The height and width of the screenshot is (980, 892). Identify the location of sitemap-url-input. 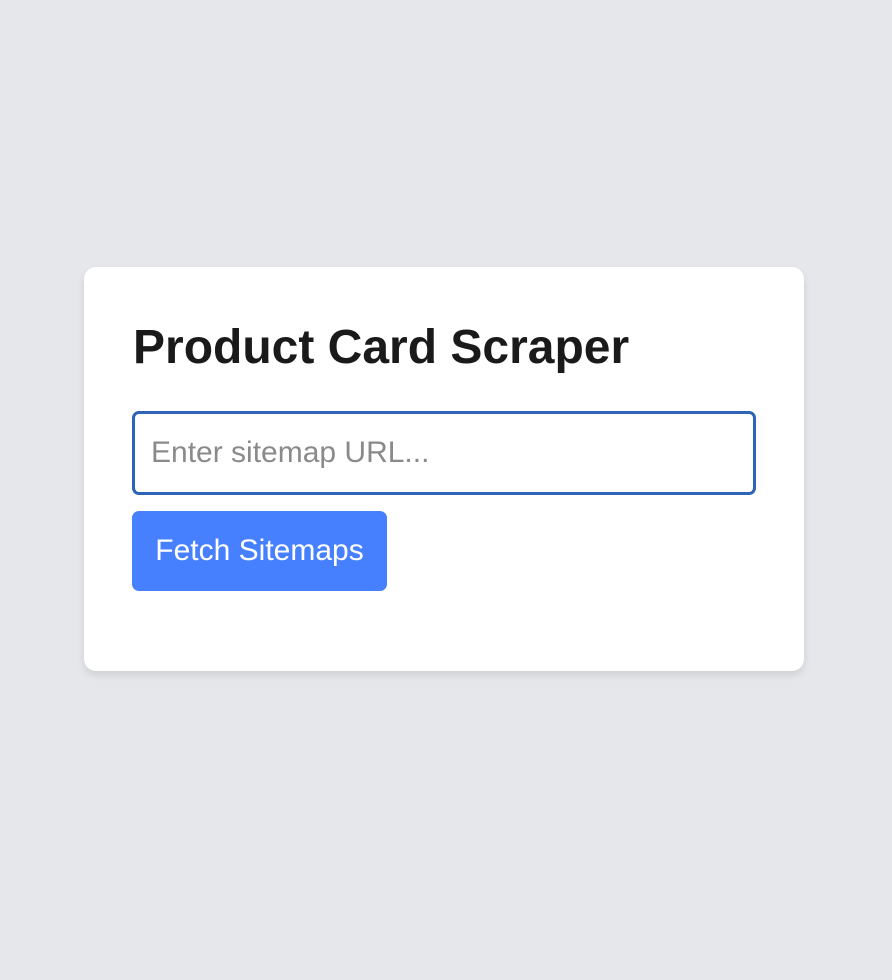
(444, 453).